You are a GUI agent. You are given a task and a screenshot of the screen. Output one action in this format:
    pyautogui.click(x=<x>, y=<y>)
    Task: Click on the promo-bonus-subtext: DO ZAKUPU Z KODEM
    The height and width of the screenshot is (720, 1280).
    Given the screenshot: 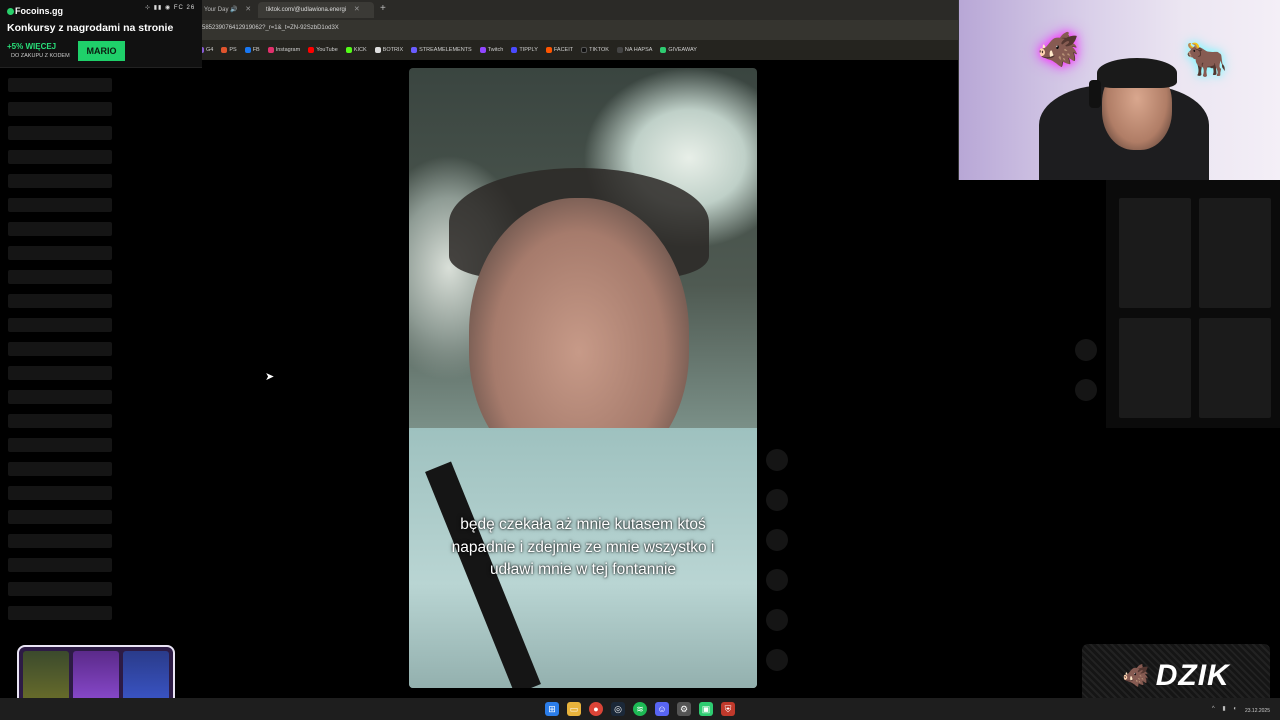 What is the action you would take?
    pyautogui.click(x=40, y=56)
    